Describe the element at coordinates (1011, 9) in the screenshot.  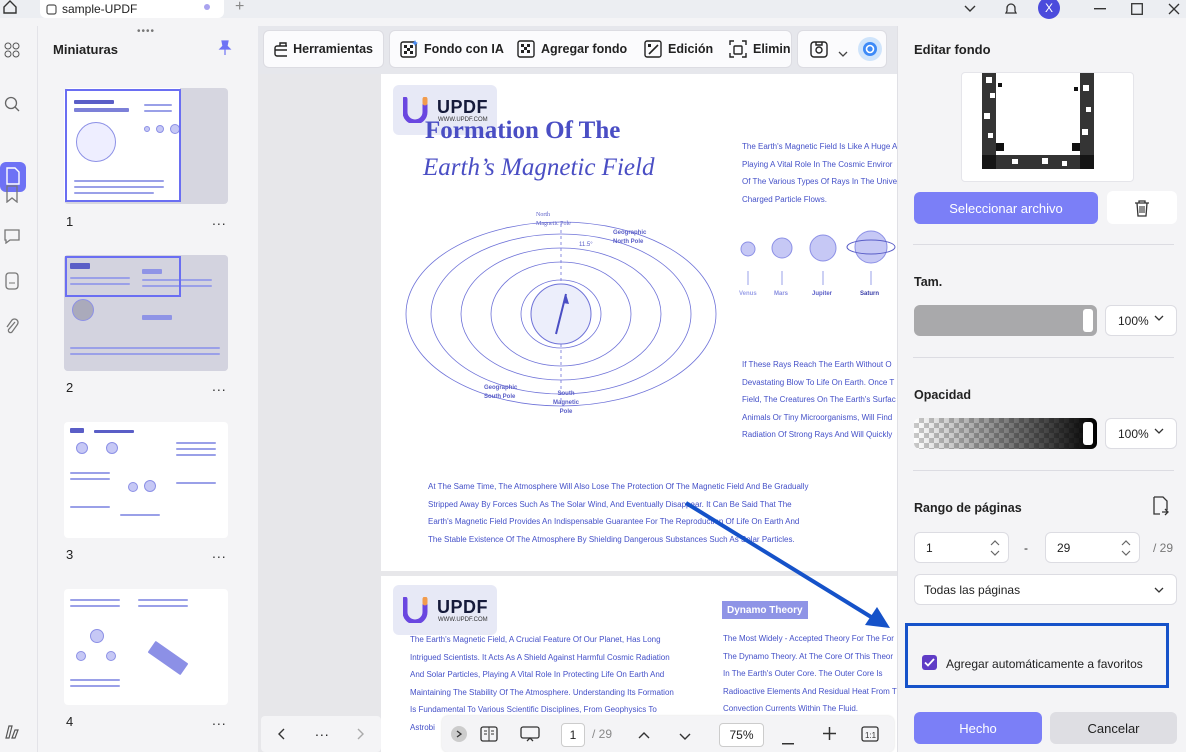
I see `bell-icon` at that location.